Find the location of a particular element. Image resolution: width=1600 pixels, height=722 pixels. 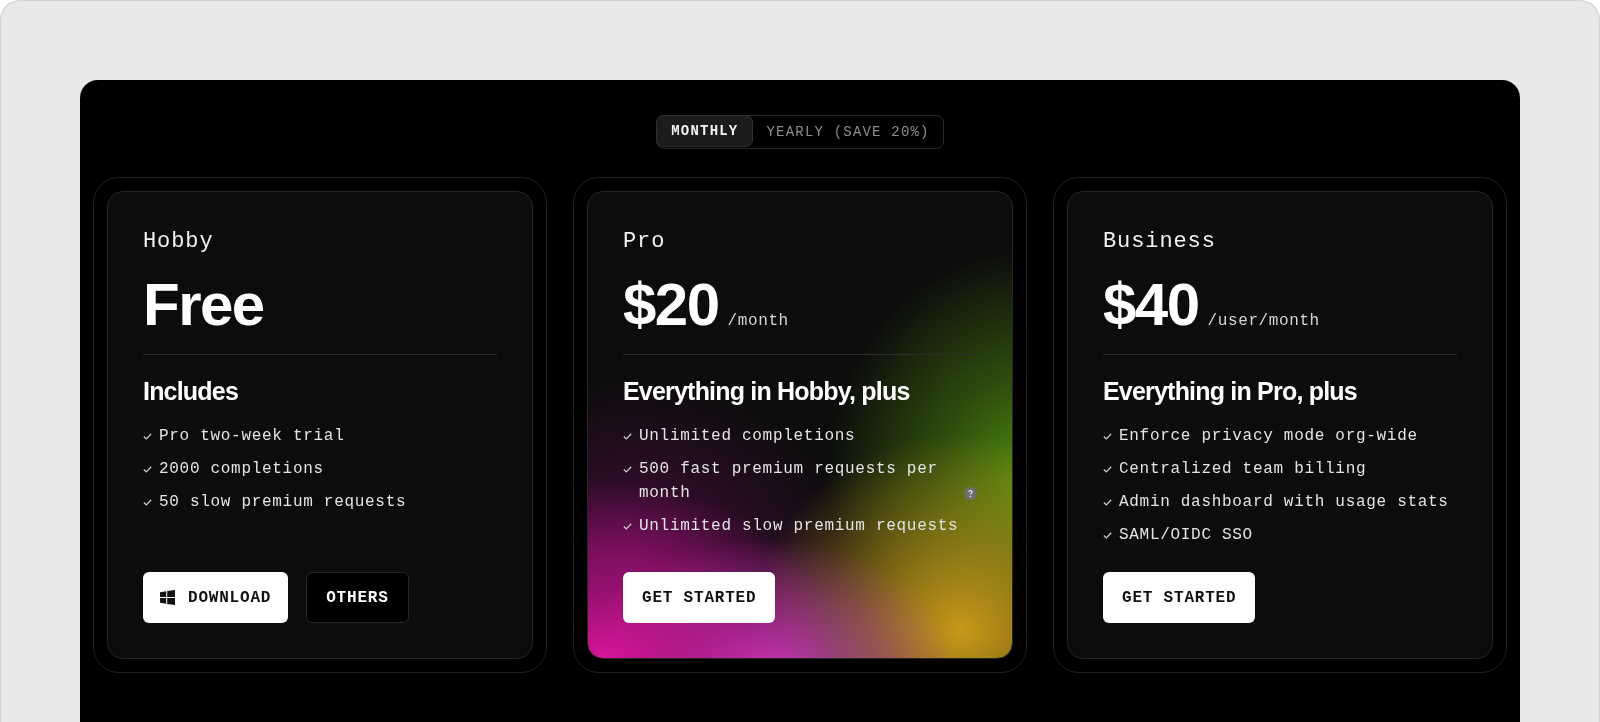

download-button: DOWNLOAD is located at coordinates (216, 597).